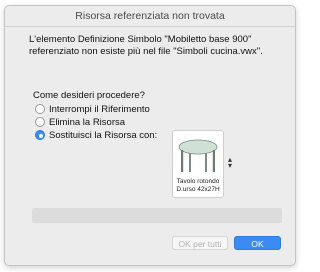 This screenshot has height=272, width=320. Describe the element at coordinates (40, 135) in the screenshot. I see `radio-button-selected` at that location.